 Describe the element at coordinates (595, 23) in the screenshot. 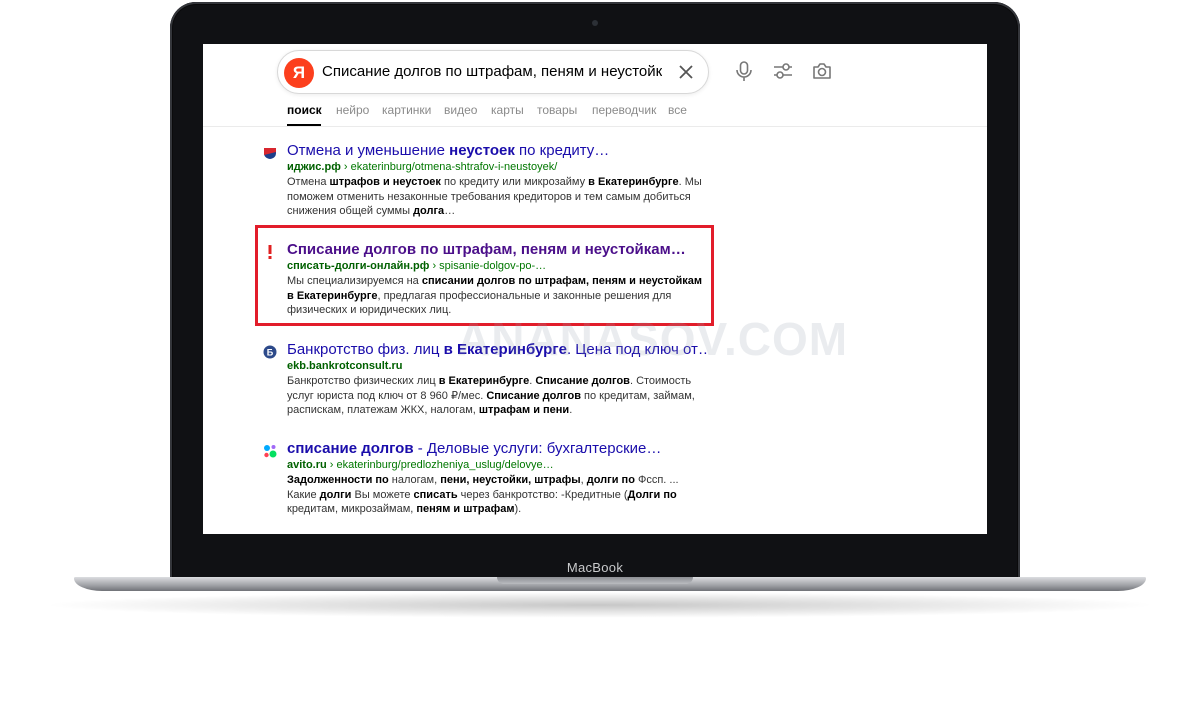

I see `camera-icon` at that location.